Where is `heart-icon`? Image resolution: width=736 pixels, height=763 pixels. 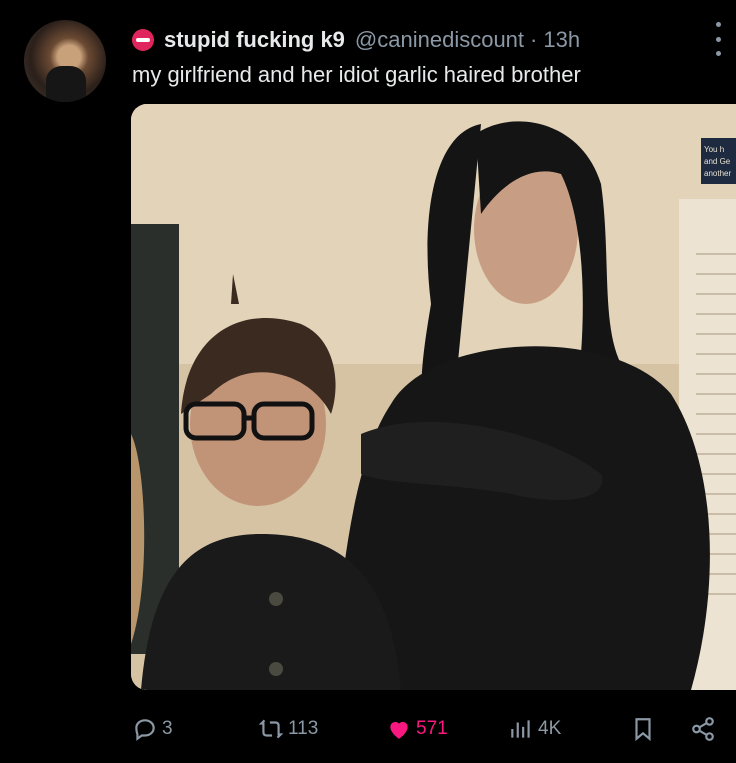
heart-icon is located at coordinates (399, 730).